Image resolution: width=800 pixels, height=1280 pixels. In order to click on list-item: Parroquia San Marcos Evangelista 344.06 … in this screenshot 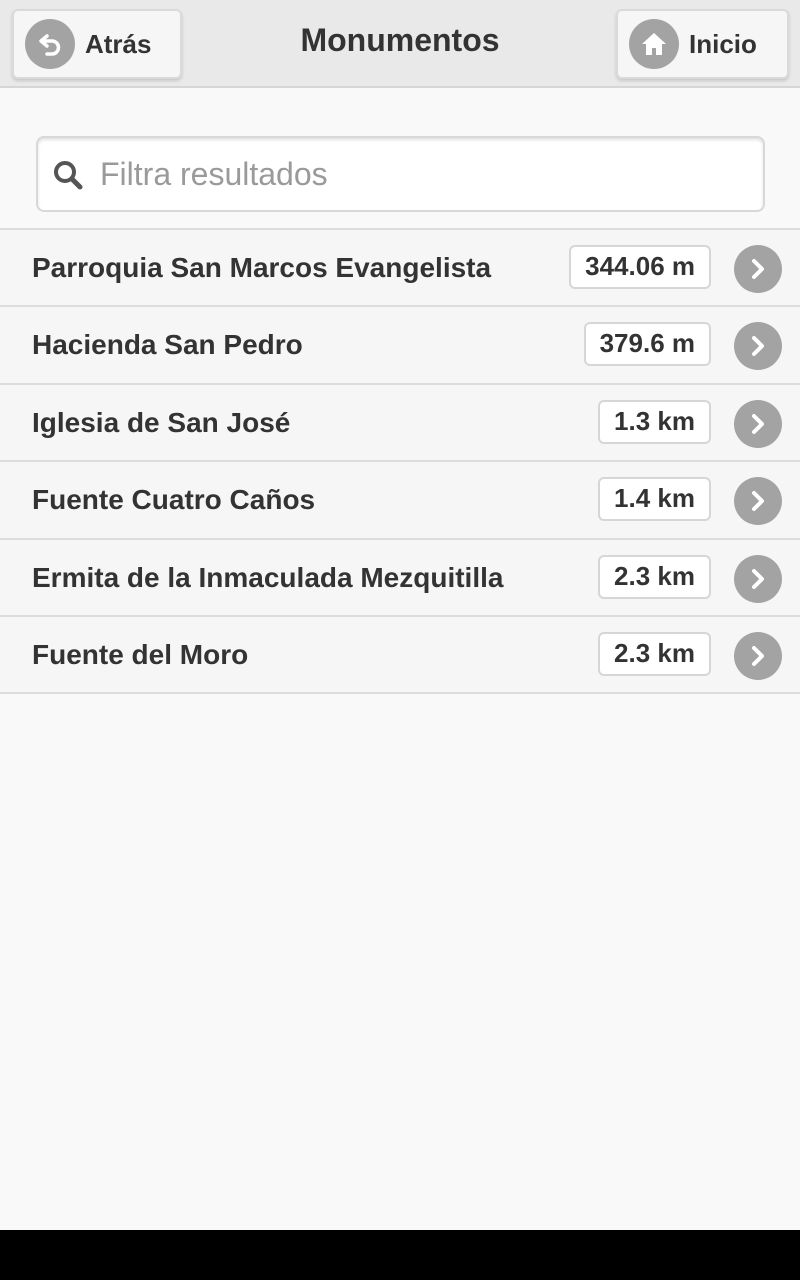, I will do `click(400, 269)`.